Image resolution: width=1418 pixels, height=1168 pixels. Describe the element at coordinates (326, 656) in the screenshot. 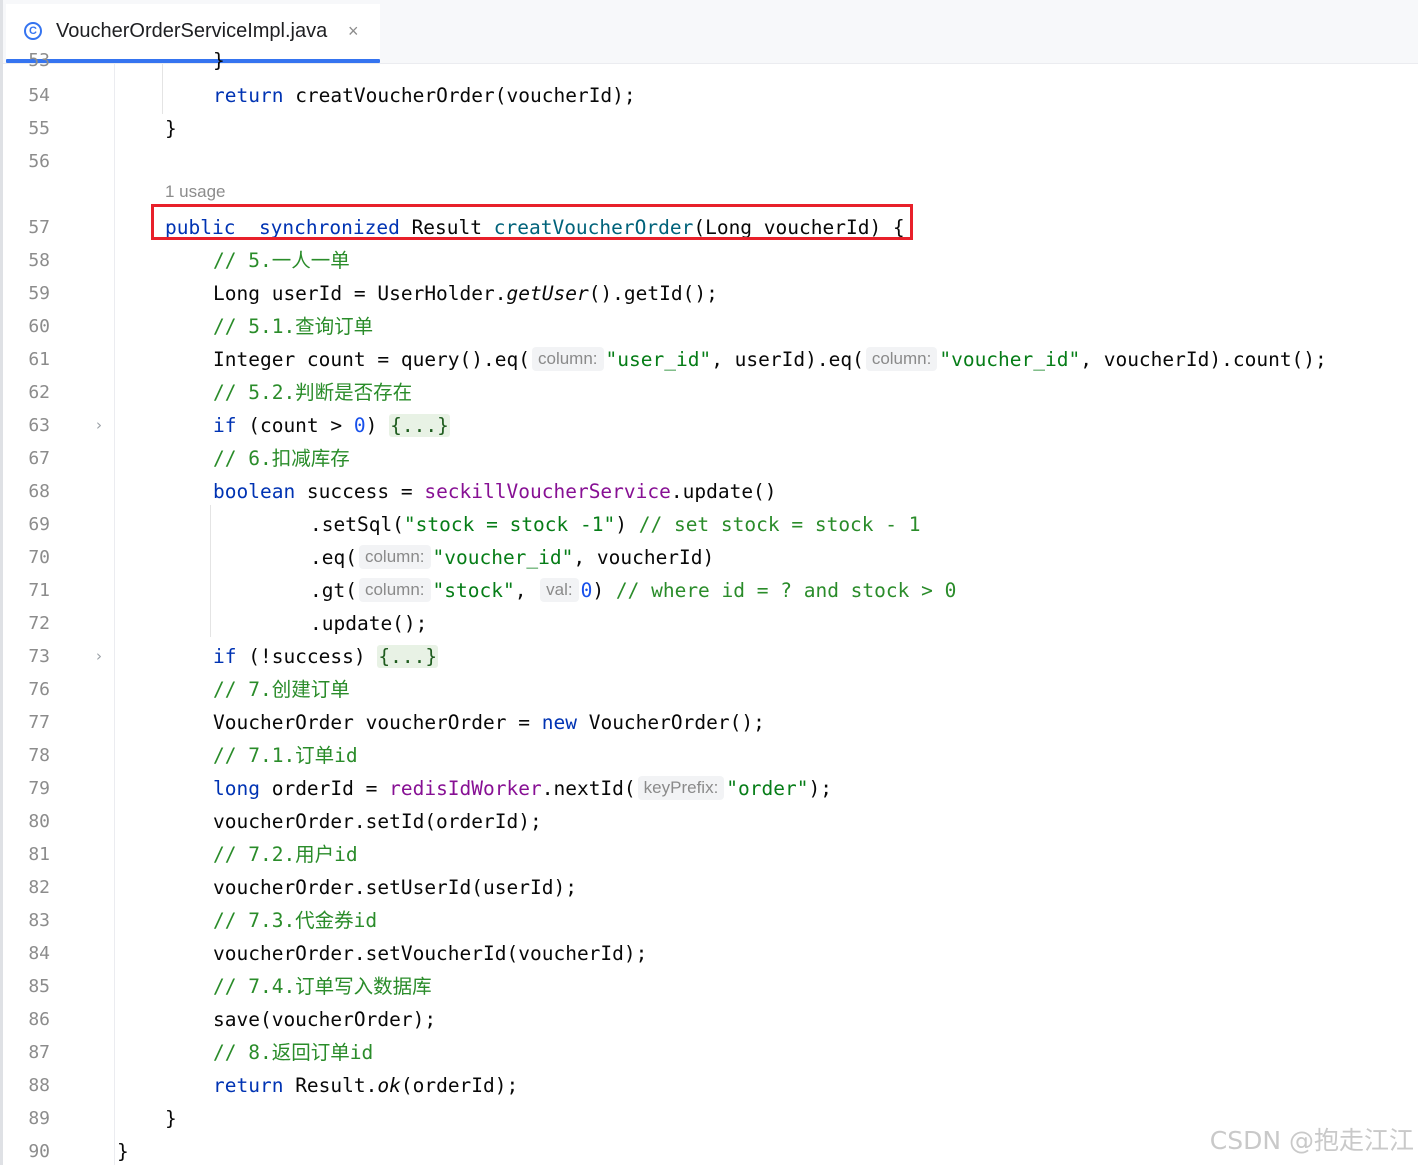

I see `code-line: if (!success) {...}` at that location.